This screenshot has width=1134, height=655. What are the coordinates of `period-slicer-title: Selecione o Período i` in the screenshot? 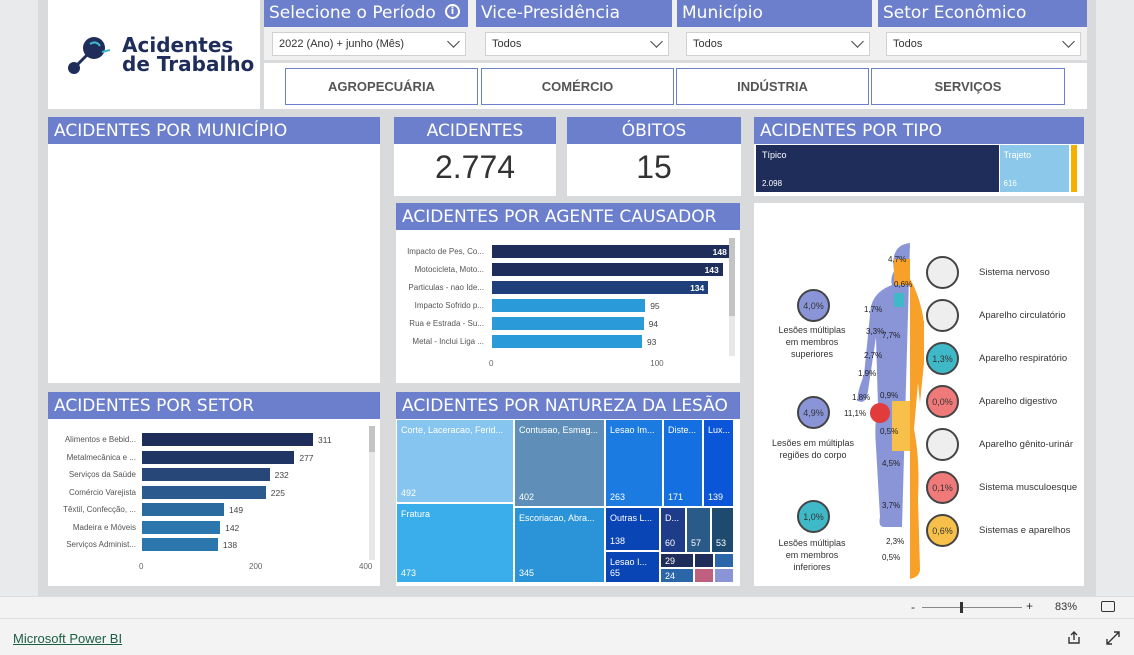 It's located at (366, 13).